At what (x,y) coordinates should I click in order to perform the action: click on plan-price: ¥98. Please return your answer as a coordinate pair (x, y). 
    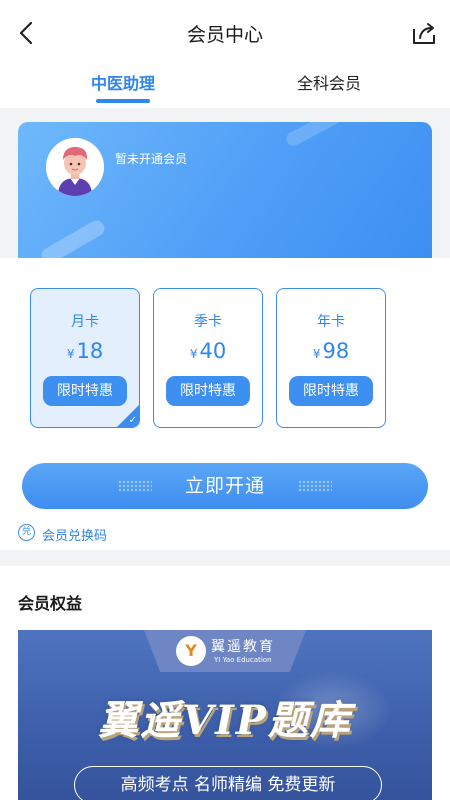
    Looking at the image, I should click on (331, 351).